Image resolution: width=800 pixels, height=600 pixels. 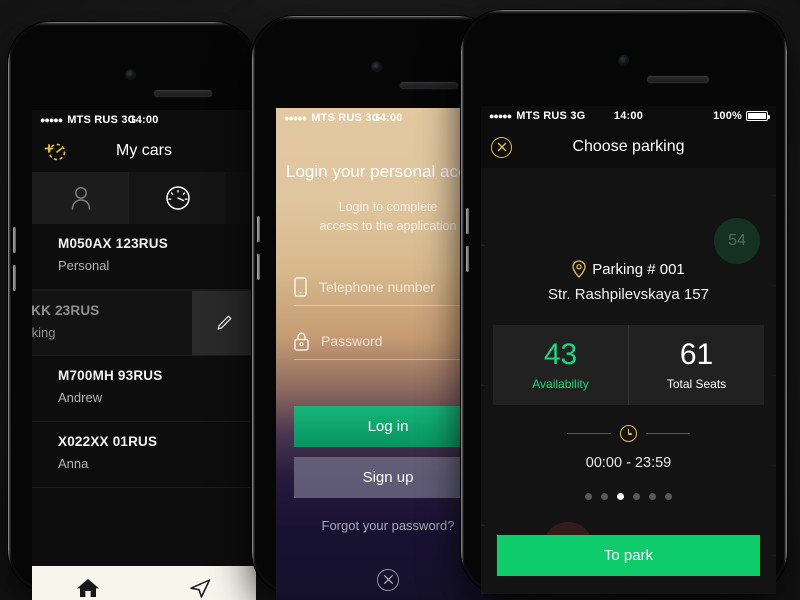 What do you see at coordinates (628, 294) in the screenshot?
I see `parking-address: Str. Rashpilevskaya 157` at bounding box center [628, 294].